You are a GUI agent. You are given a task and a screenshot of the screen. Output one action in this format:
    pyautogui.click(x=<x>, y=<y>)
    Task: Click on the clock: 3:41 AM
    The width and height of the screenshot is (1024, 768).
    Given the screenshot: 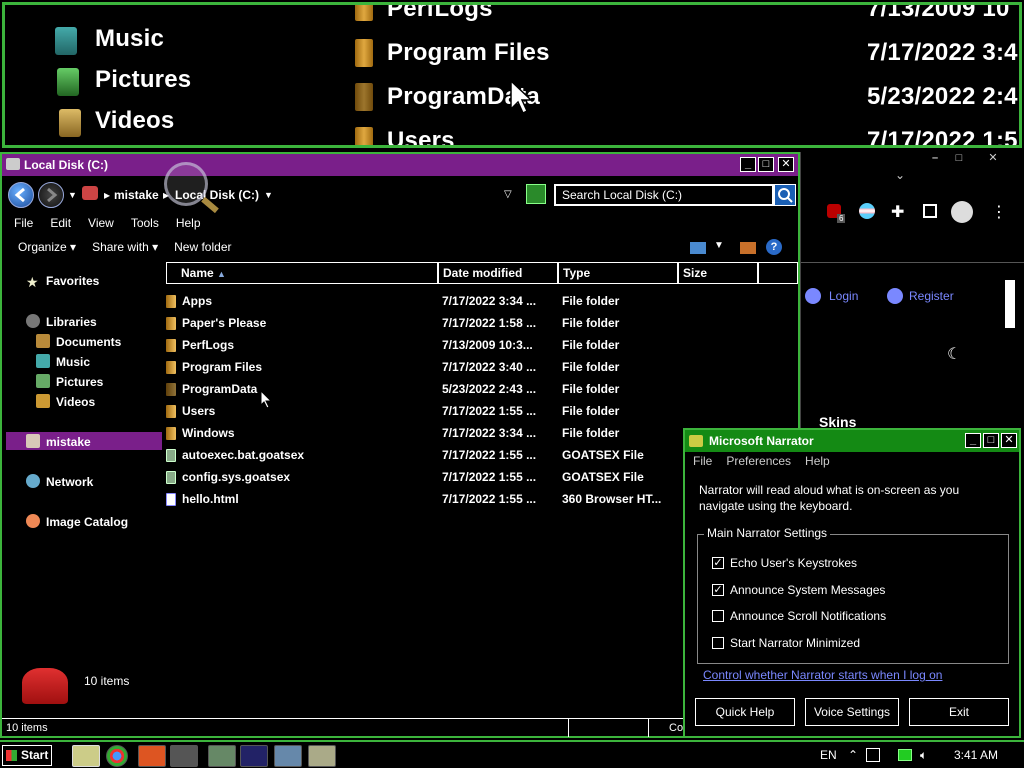 What is the action you would take?
    pyautogui.click(x=976, y=755)
    